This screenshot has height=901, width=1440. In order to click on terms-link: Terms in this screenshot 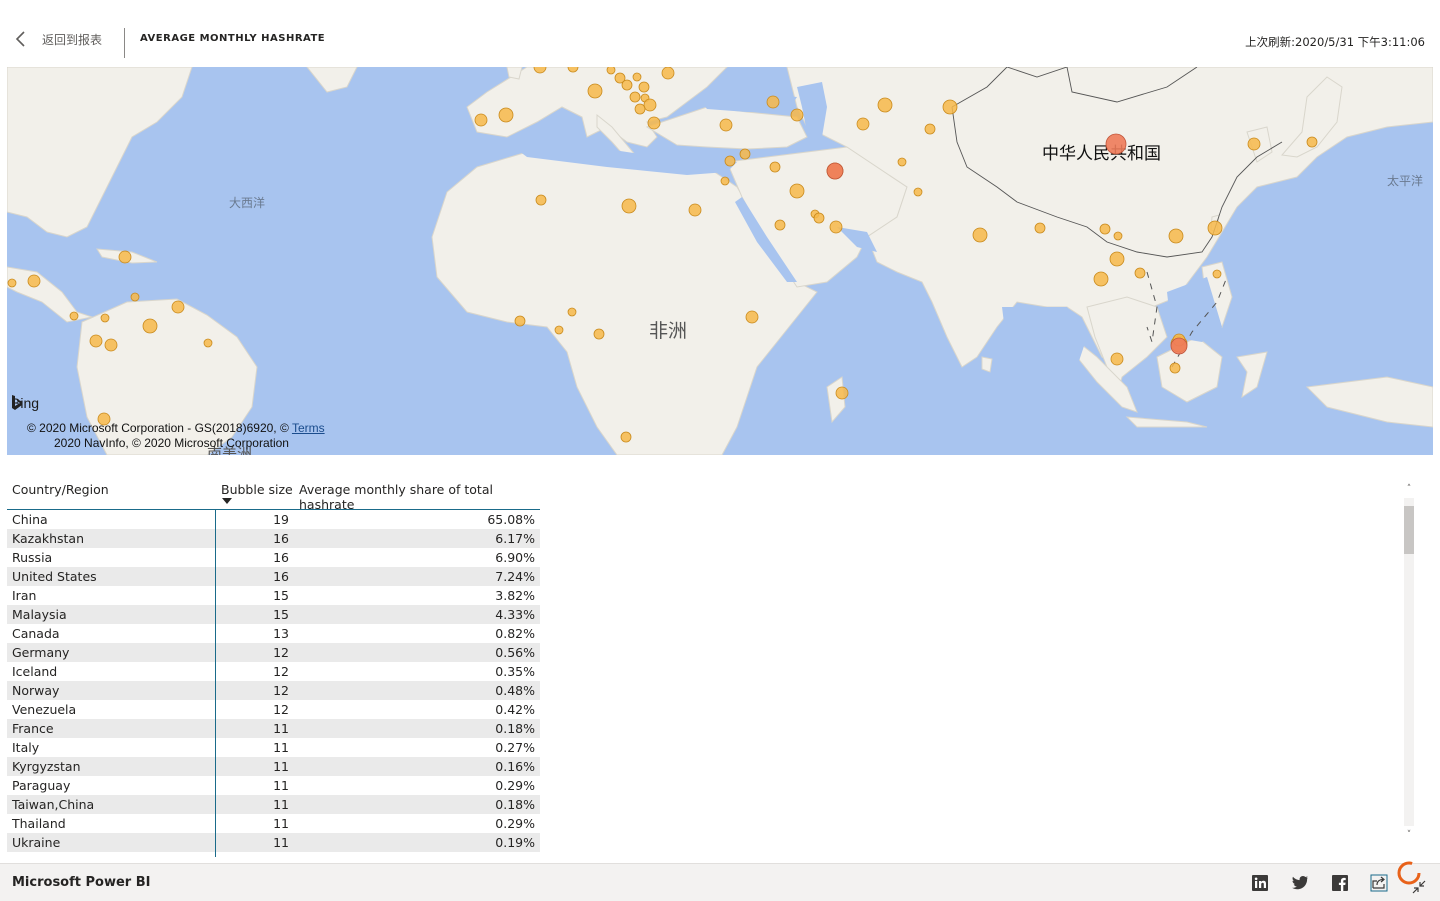, I will do `click(308, 428)`.